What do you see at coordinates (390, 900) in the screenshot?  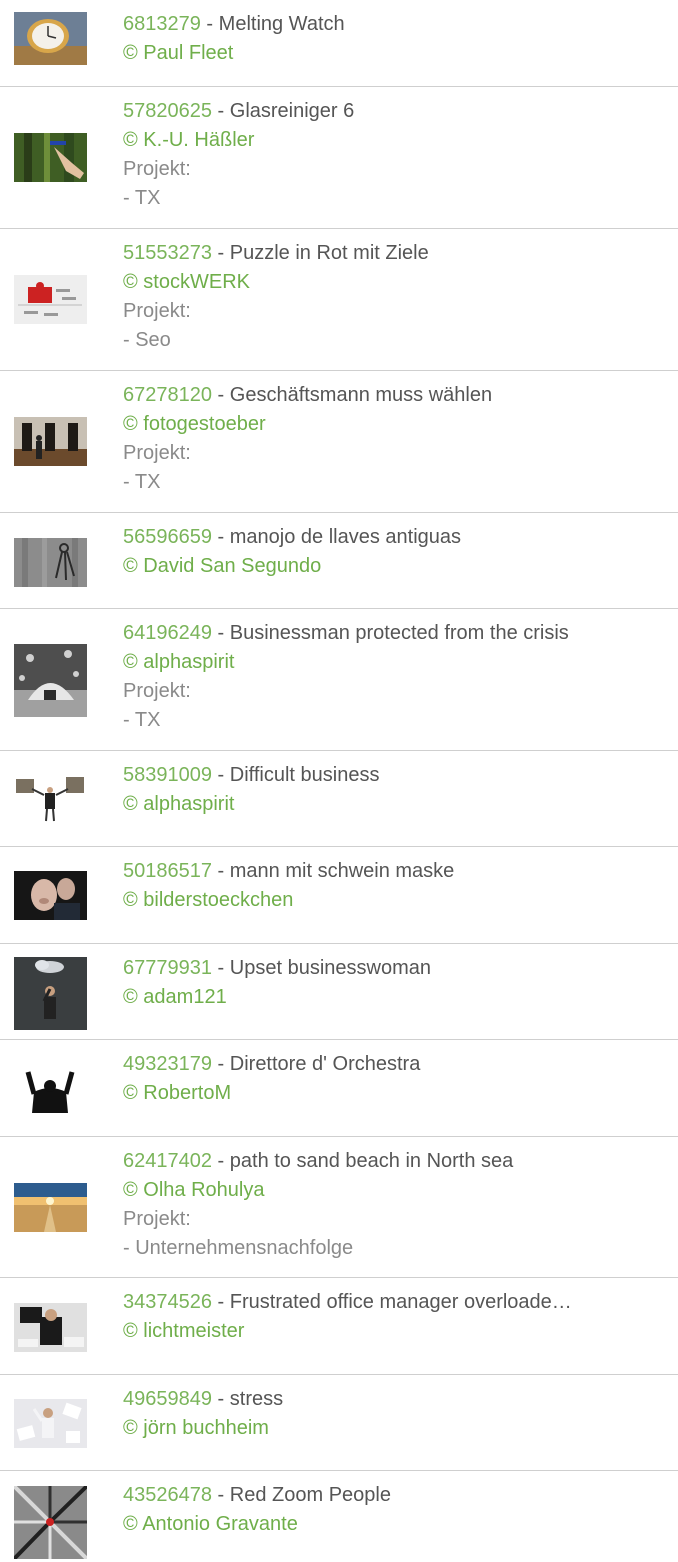 I see `author-link: © bilderstoeckchen` at bounding box center [390, 900].